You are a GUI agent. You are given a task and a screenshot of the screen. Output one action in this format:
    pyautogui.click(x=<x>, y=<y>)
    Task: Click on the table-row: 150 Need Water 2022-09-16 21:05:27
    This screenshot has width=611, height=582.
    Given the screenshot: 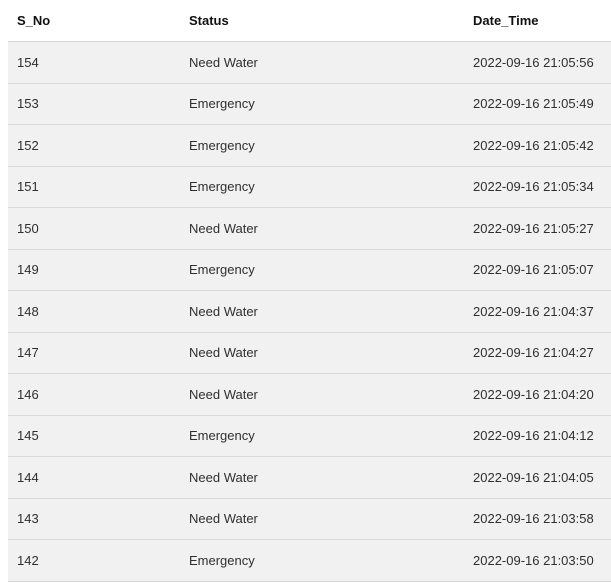 What is the action you would take?
    pyautogui.click(x=309, y=228)
    